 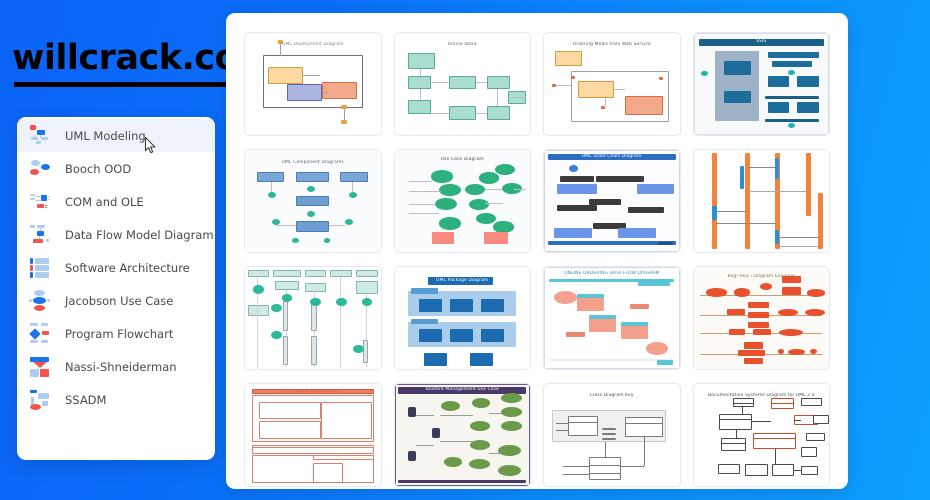 What do you see at coordinates (98, 168) in the screenshot?
I see `sidebar-item-label: Booch OOD` at bounding box center [98, 168].